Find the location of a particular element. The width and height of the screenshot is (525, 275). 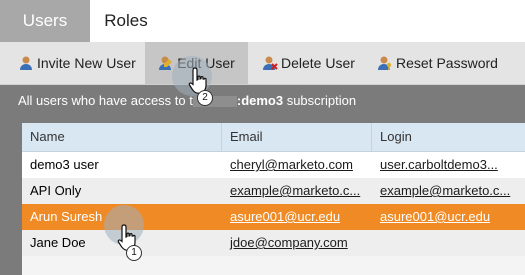

invite-new-user-label: Invite New User is located at coordinates (86, 63).